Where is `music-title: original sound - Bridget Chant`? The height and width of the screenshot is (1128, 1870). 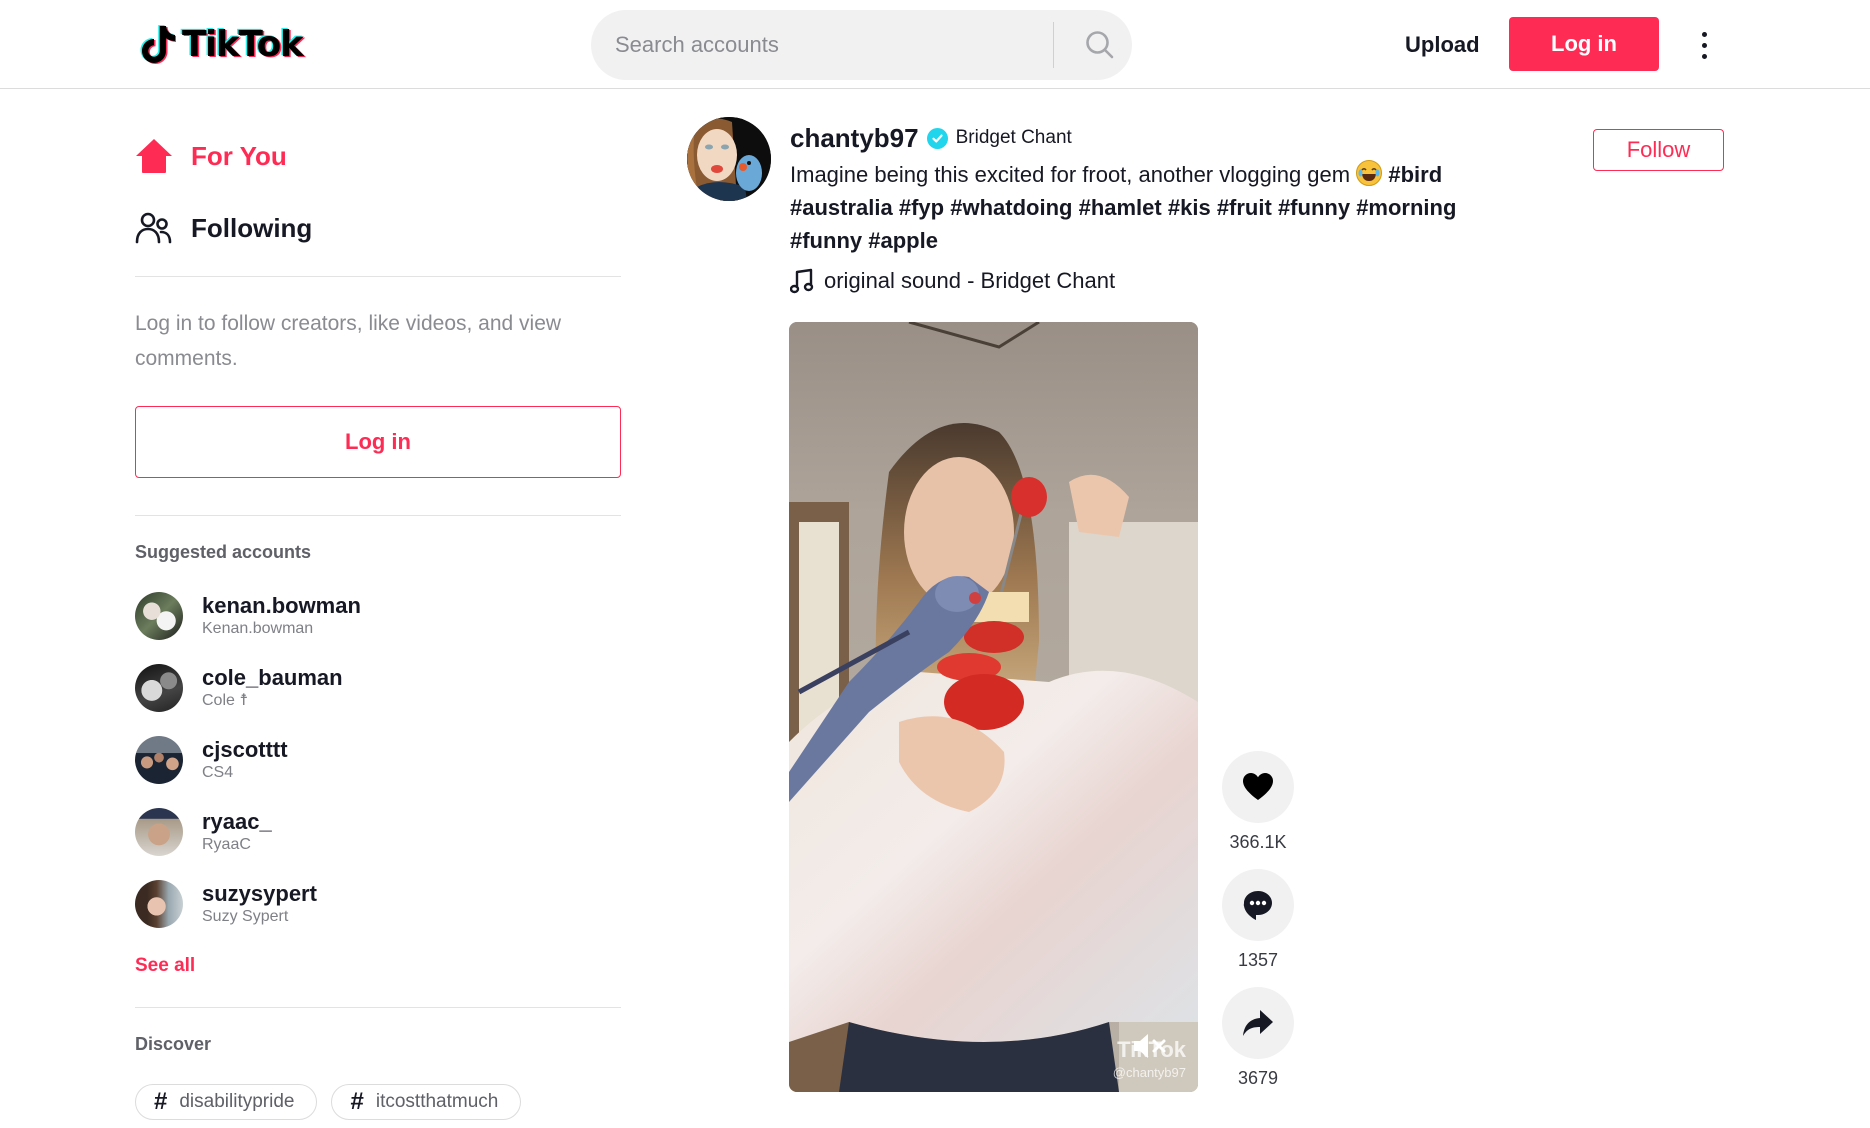
music-title: original sound - Bridget Chant is located at coordinates (970, 280).